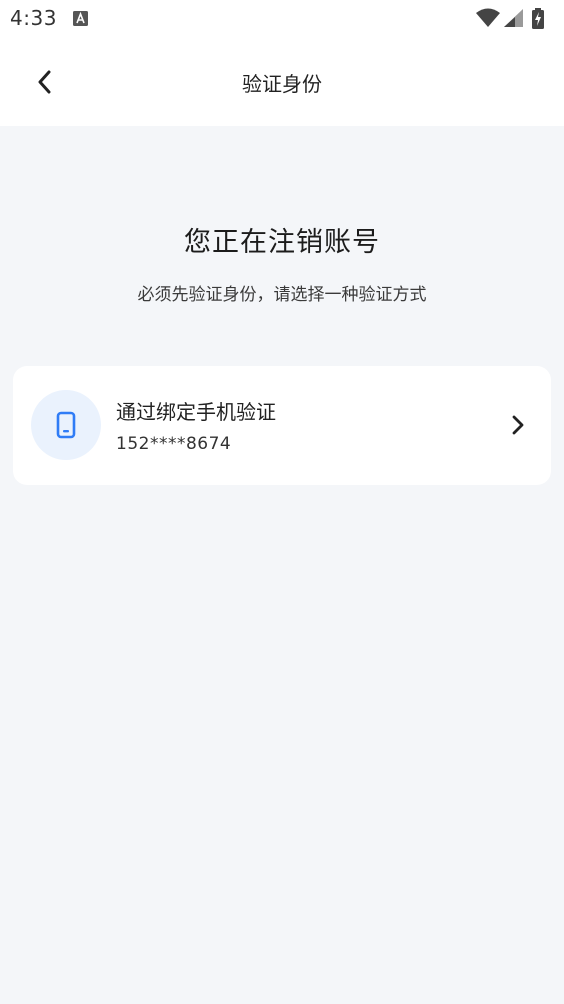 This screenshot has height=1004, width=564. What do you see at coordinates (282, 425) in the screenshot?
I see `verify-by-phone-option: 通过绑定手机验证 152****8674` at bounding box center [282, 425].